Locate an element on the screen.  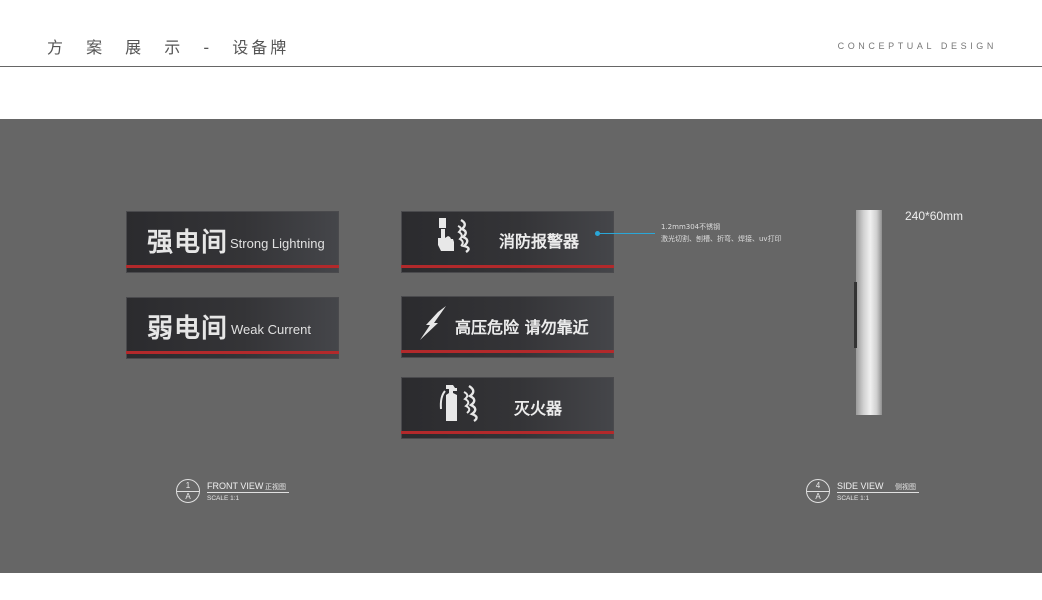
view-title-cn: 侧视图 is located at coordinates (905, 487).